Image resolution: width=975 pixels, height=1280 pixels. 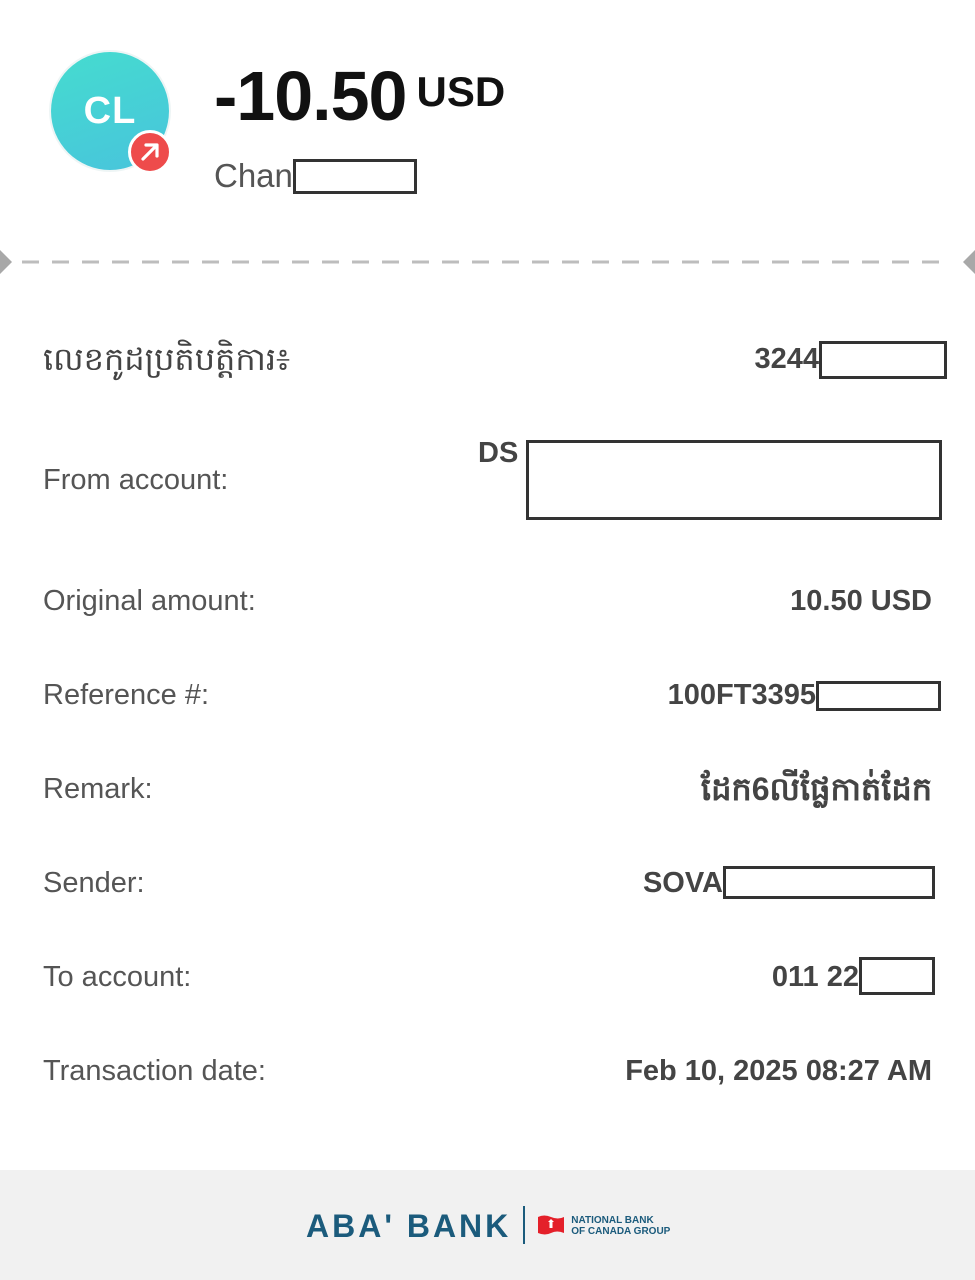 I want to click on recipient-name: Chan, so click(x=253, y=175).